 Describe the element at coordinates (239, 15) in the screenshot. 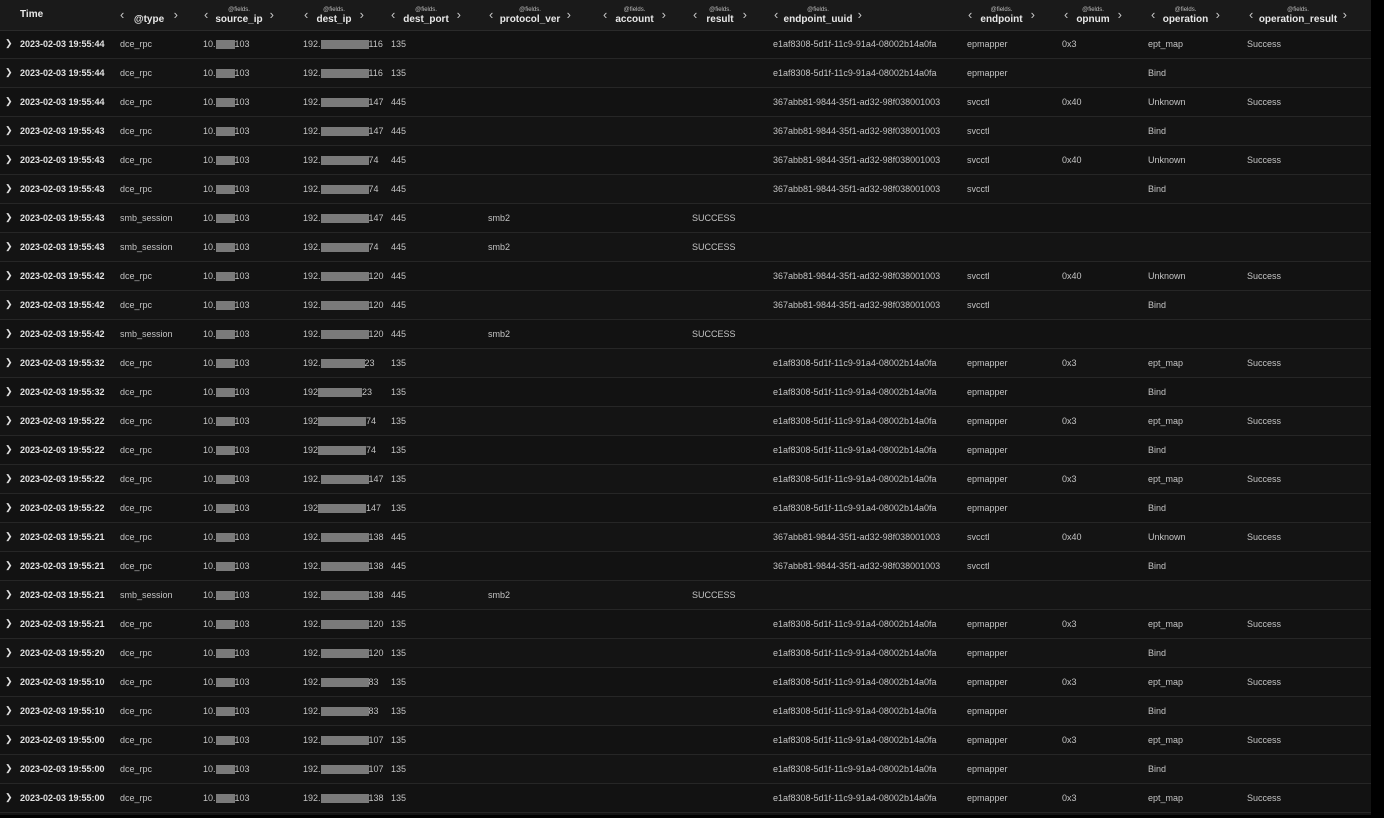

I see `column-header-source-ip: @fields. source_ip ‹ ›` at that location.